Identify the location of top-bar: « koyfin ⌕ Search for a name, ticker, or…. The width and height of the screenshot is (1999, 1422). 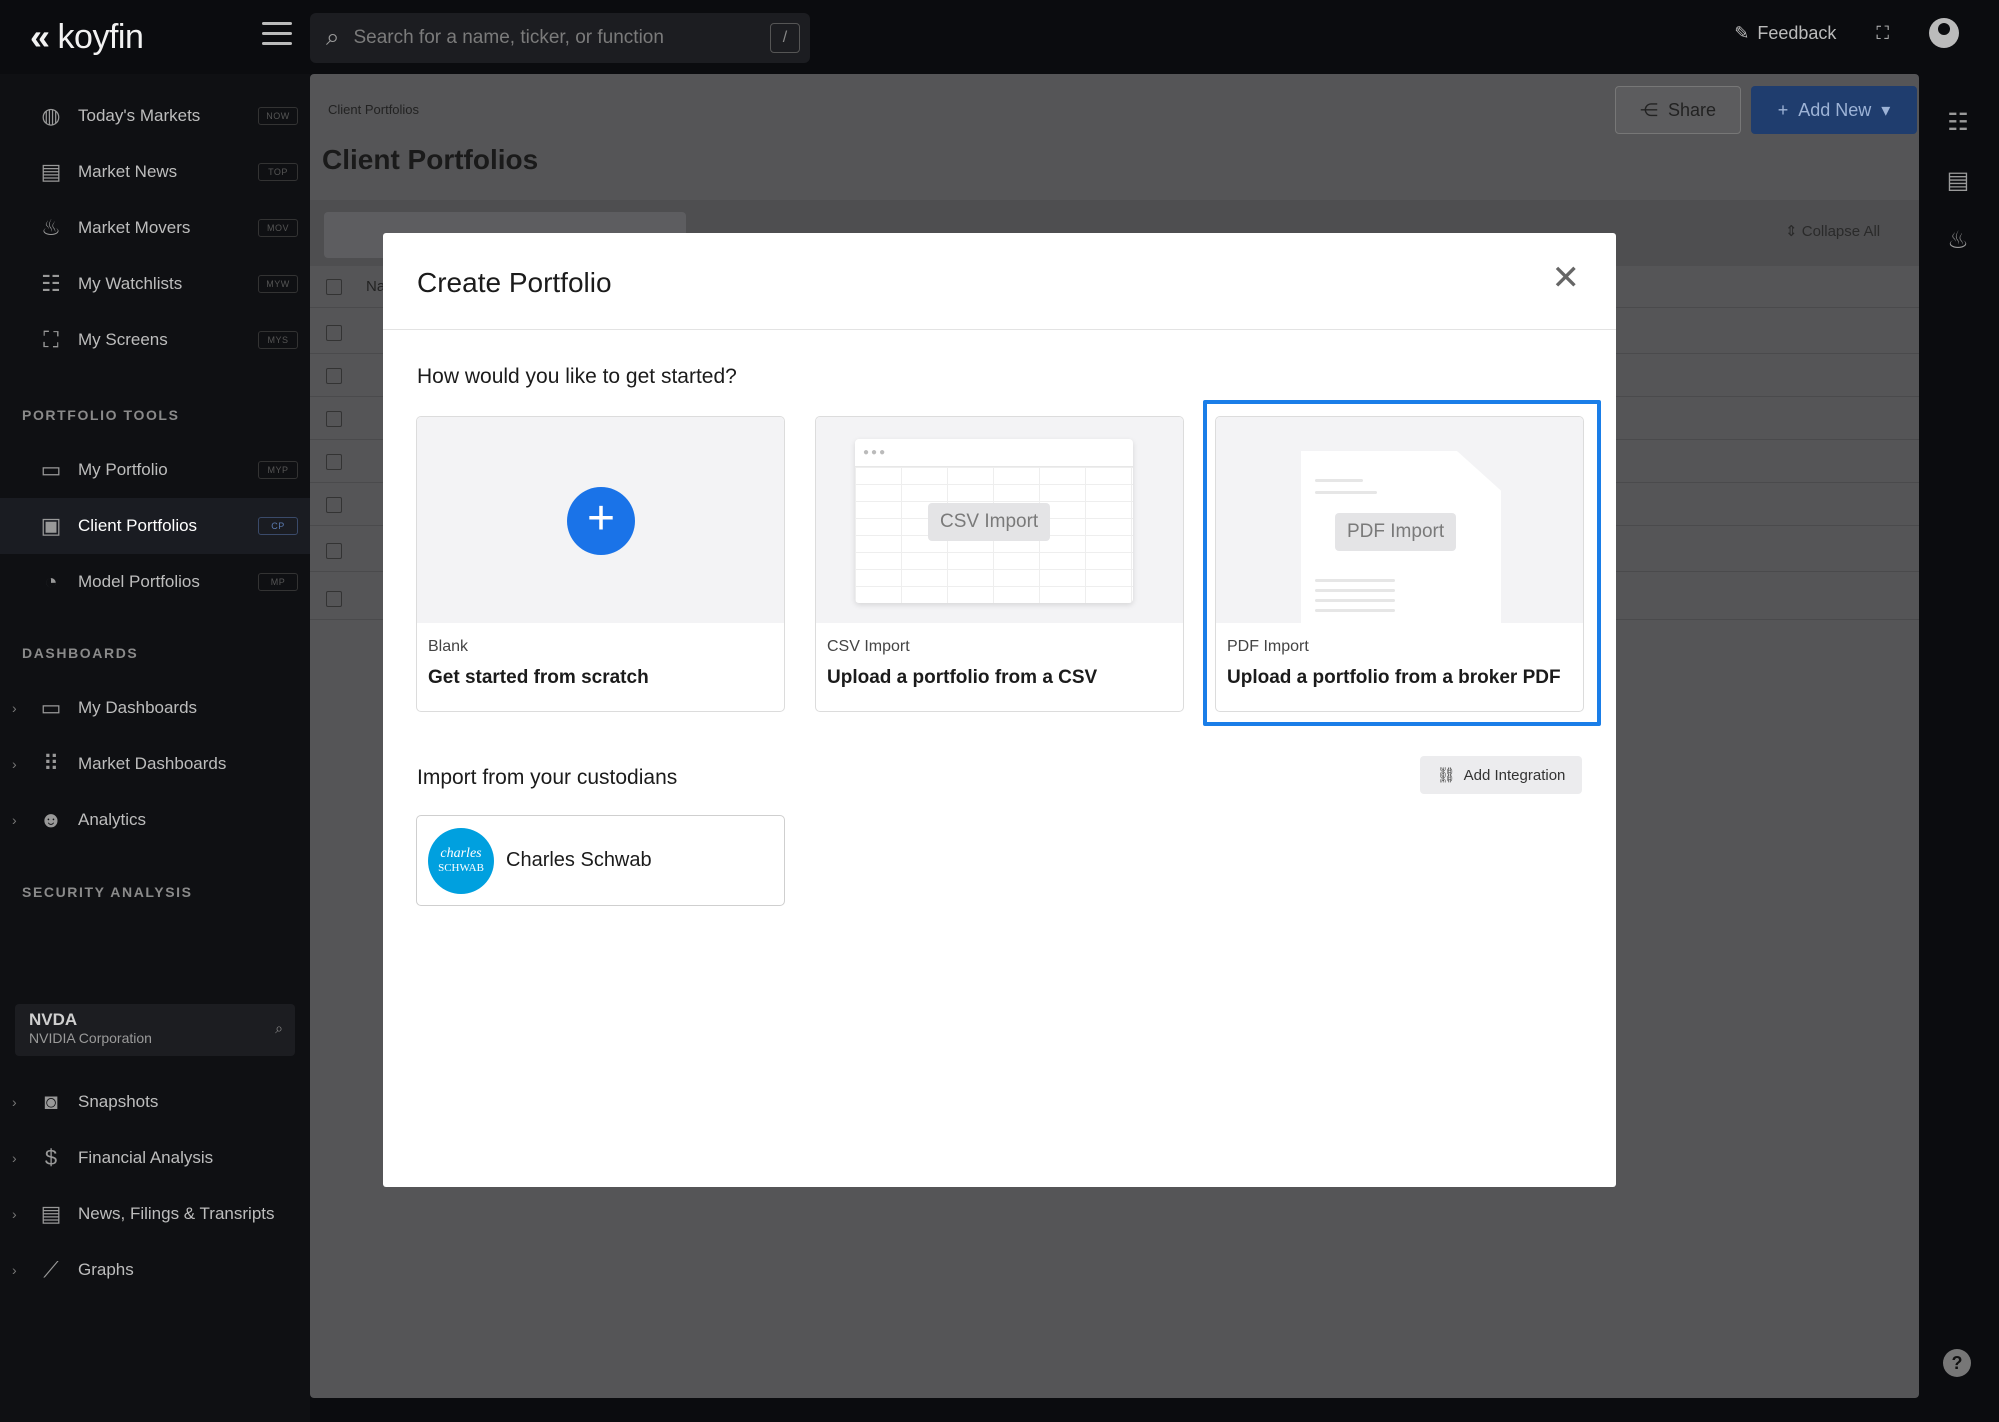
(999, 37).